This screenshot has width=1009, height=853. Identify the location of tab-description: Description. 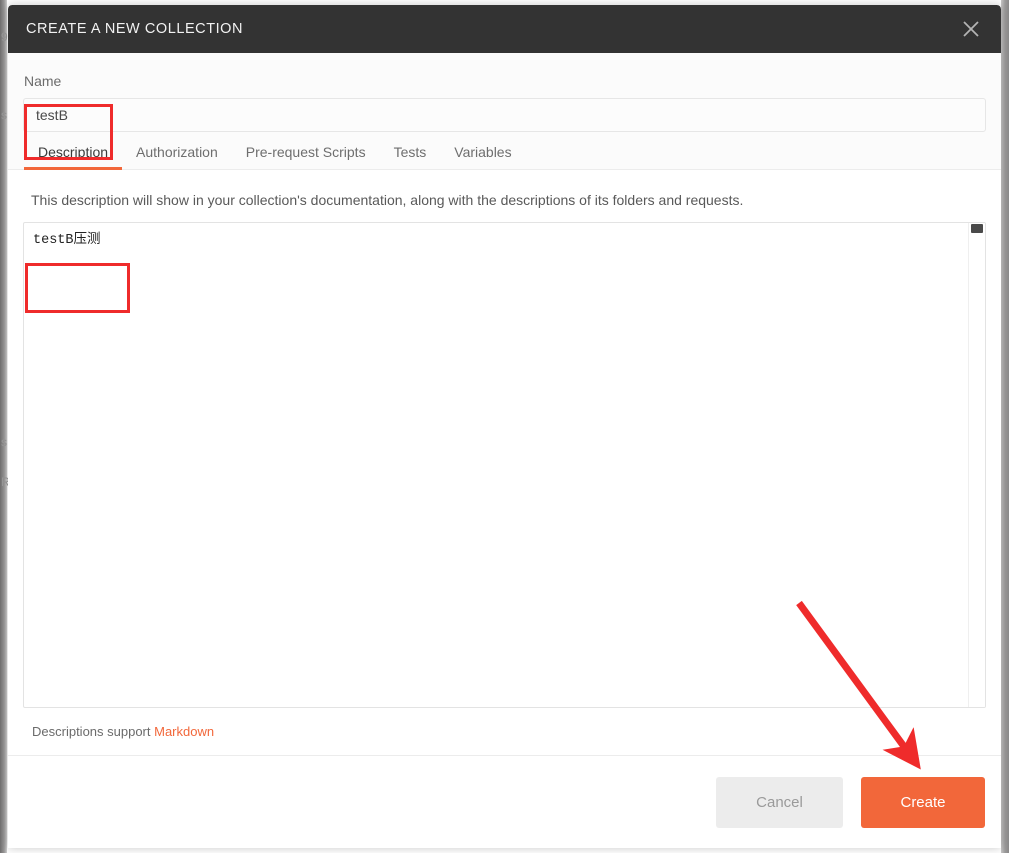
(73, 157).